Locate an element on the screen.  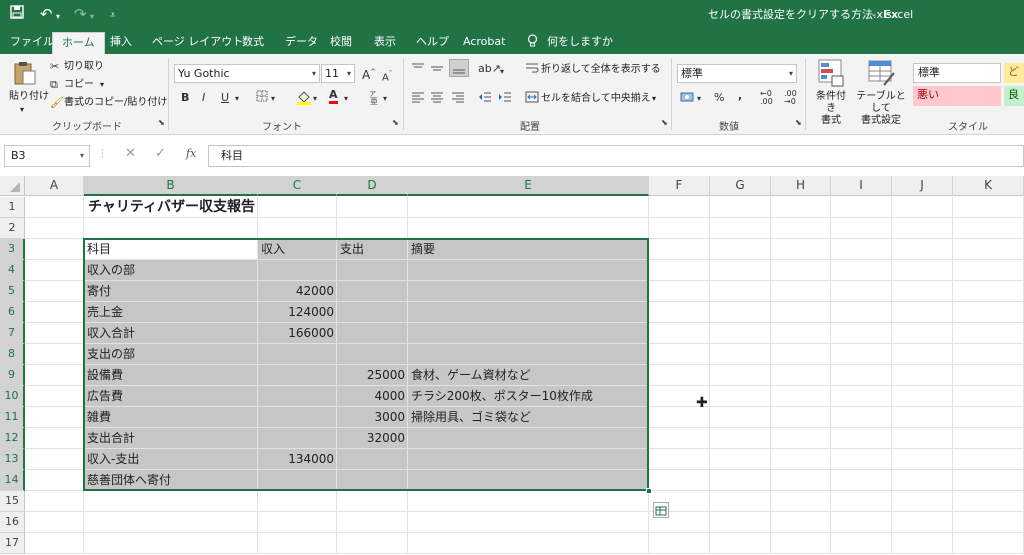
tab-page-layout: ページ レイアウト is located at coordinates (197, 42).